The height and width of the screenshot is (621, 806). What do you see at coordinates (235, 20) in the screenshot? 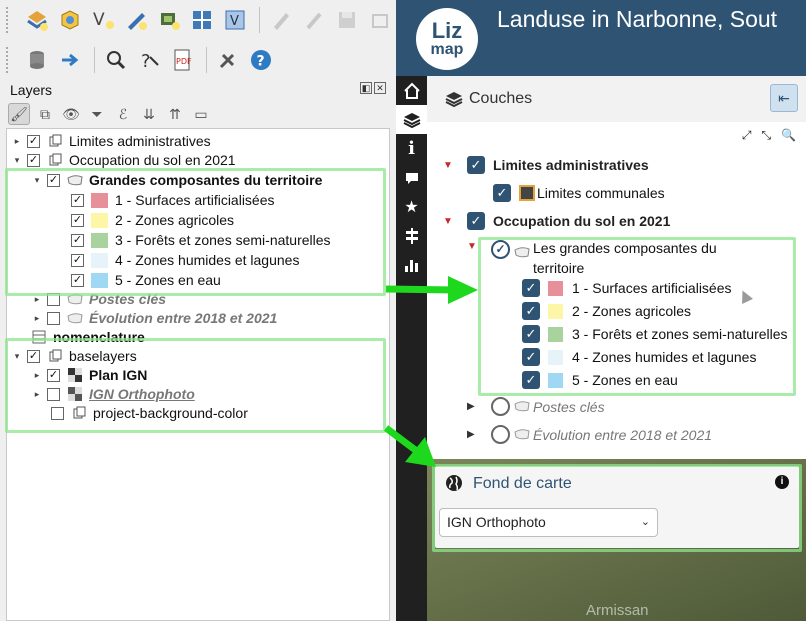
I see `new-virtual-layer-icon: V` at bounding box center [235, 20].